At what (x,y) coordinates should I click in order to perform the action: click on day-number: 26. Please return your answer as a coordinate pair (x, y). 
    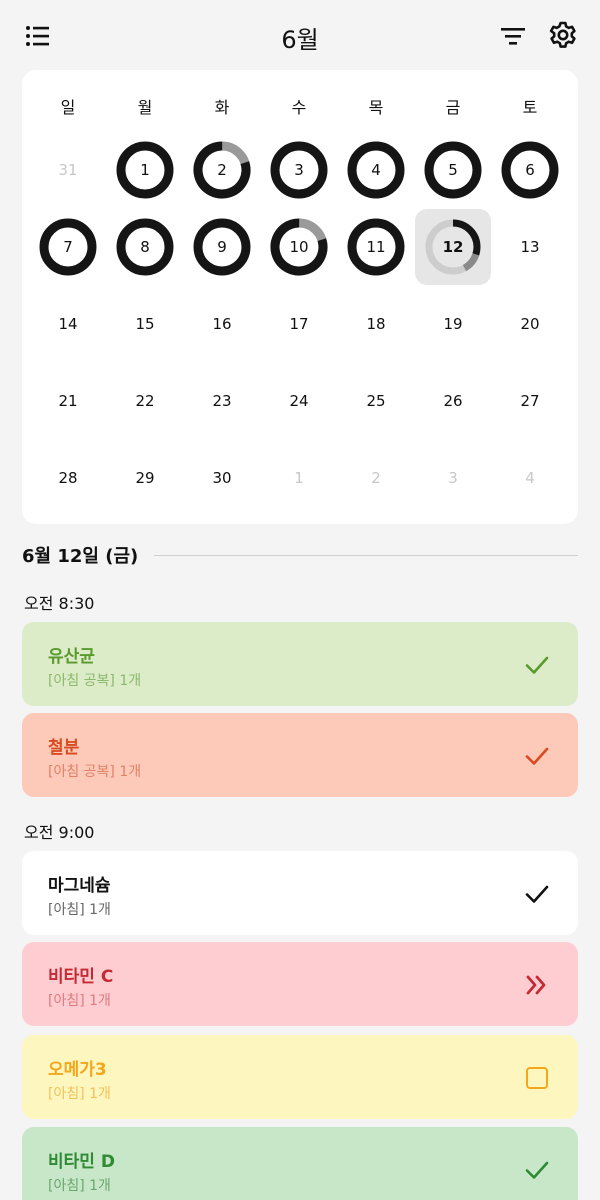
    Looking at the image, I should click on (453, 401).